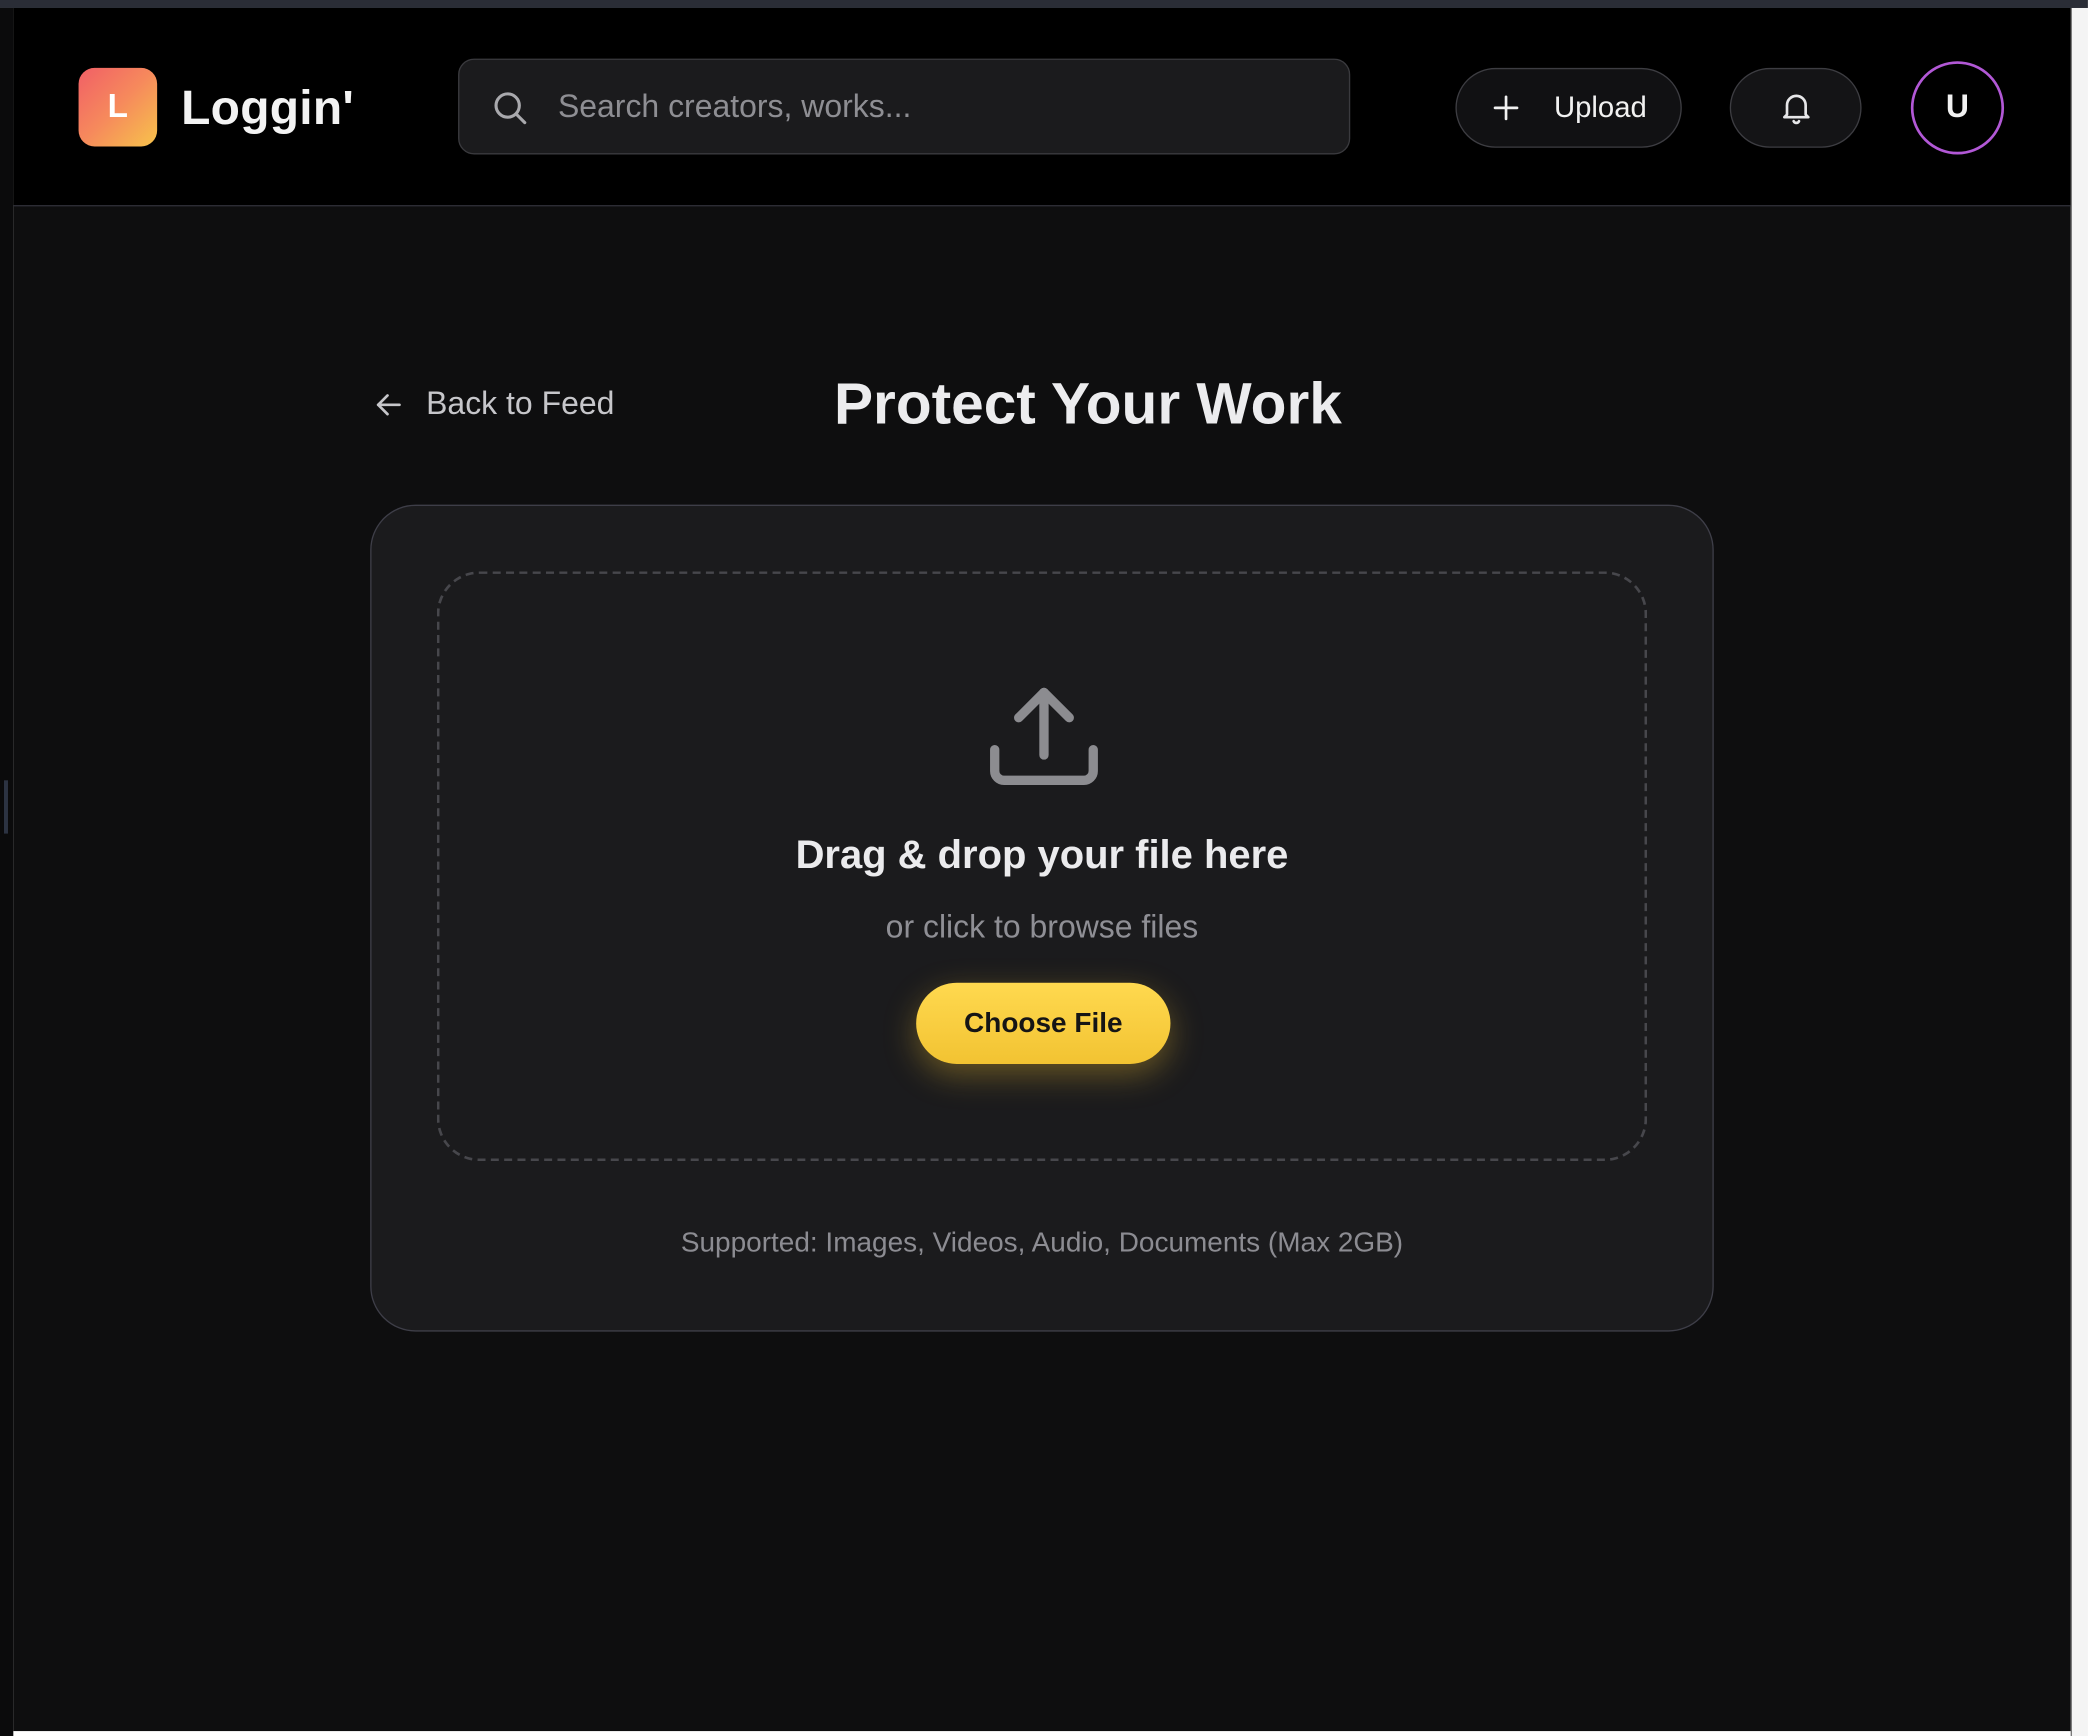  I want to click on logo-badge: L, so click(118, 107).